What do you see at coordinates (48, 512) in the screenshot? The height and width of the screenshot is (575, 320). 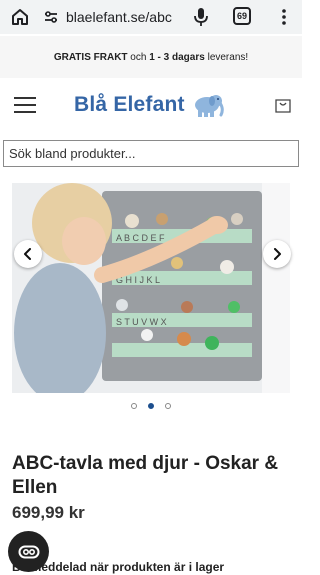 I see `product-price: 699,99 kr` at bounding box center [48, 512].